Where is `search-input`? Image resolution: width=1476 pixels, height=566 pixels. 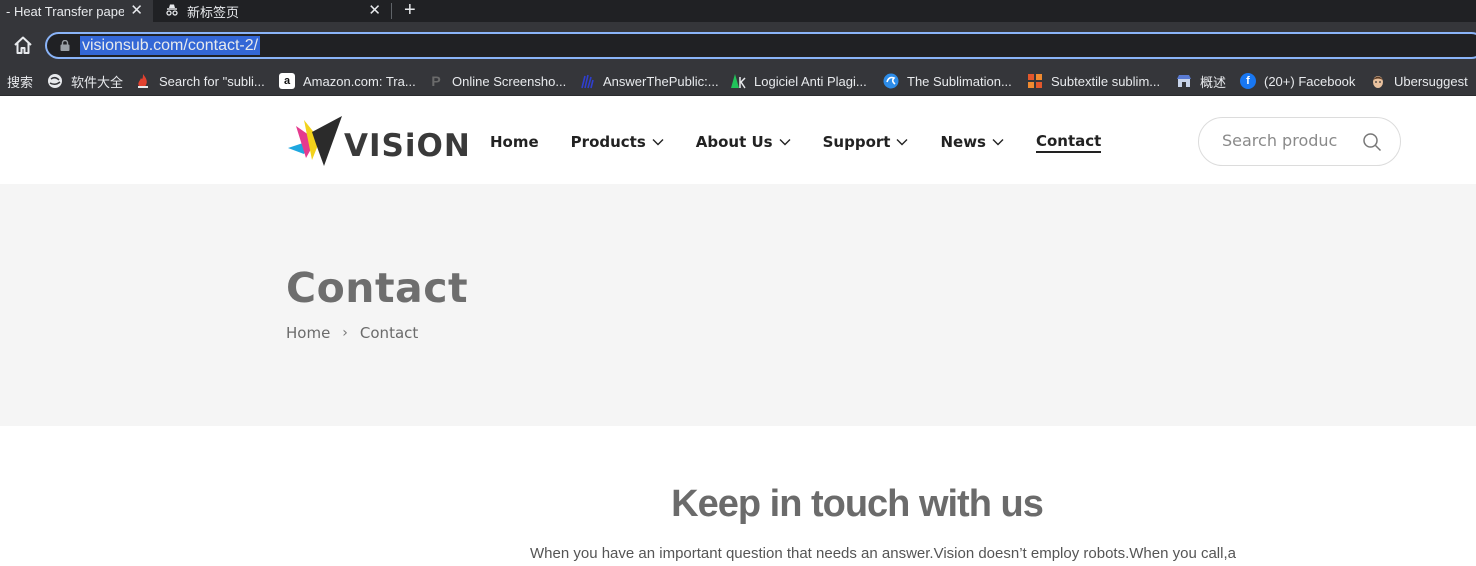
search-input is located at coordinates (1279, 140).